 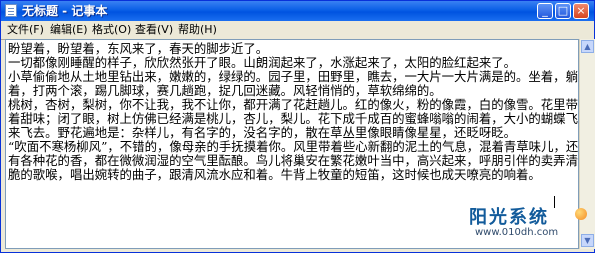 I want to click on document-line: 着，打两个滚，踢几脚球，赛几趟跑，捉几回迷藏。风轻悄悄的，草软绵绵的。, so click(x=225, y=90).